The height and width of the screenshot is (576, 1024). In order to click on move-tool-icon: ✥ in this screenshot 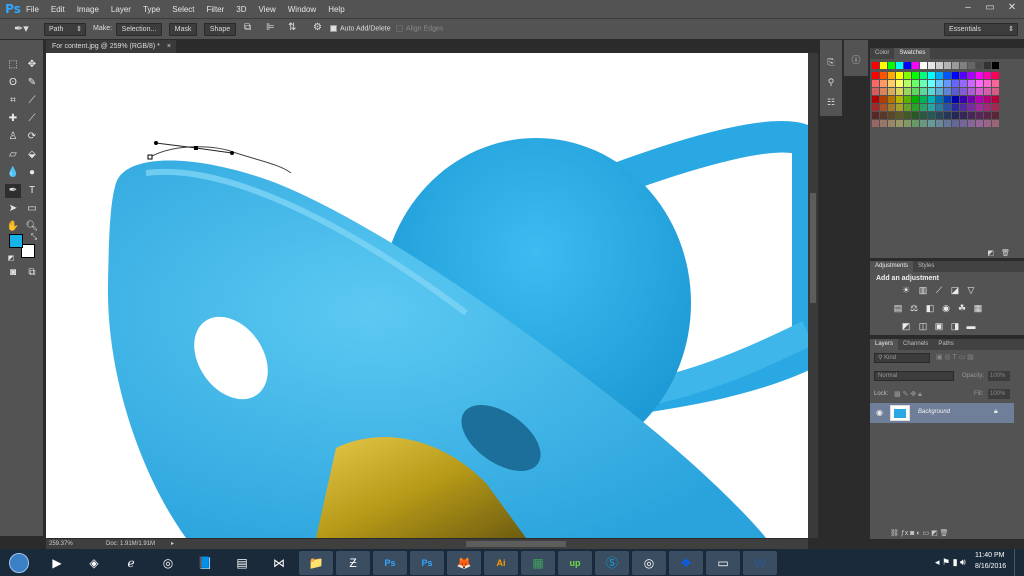, I will do `click(32, 65)`.